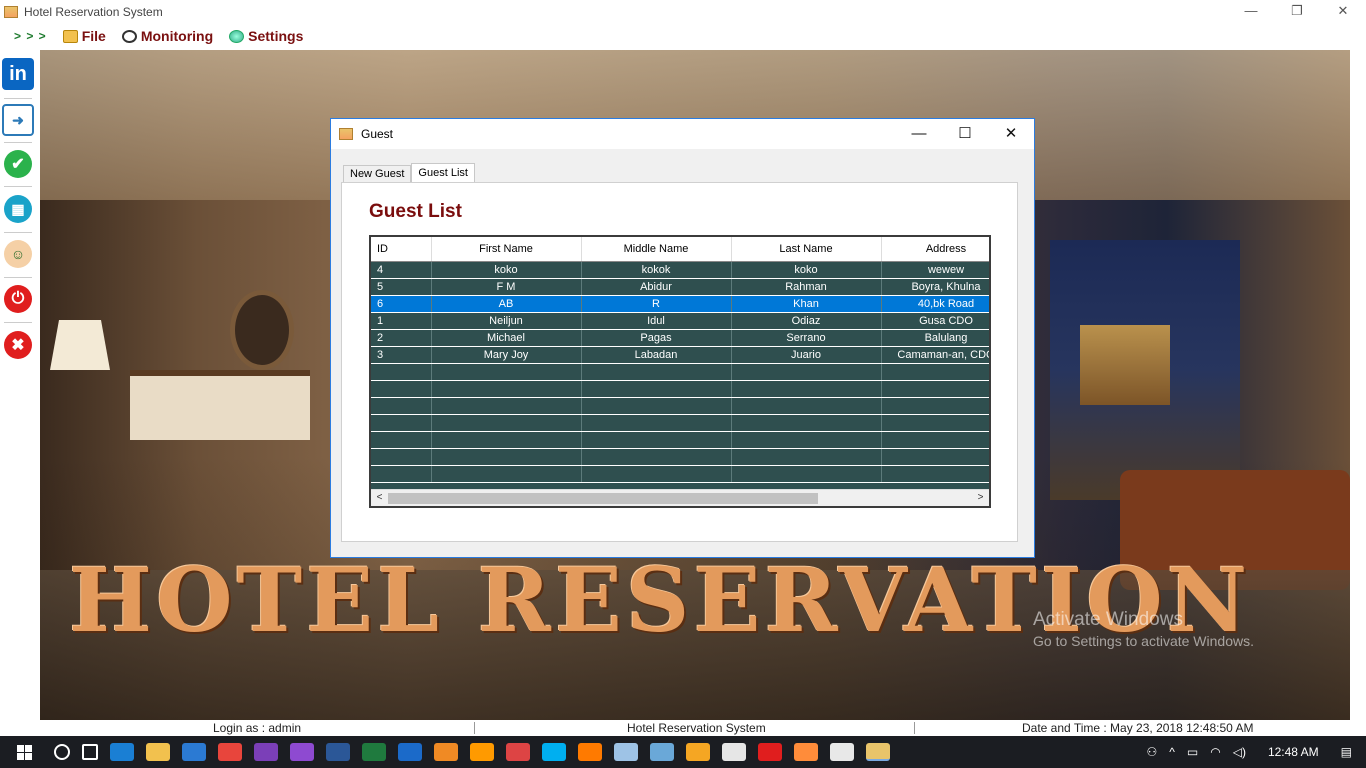  Describe the element at coordinates (1011, 134) in the screenshot. I see `guest-close-button: ✕` at that location.